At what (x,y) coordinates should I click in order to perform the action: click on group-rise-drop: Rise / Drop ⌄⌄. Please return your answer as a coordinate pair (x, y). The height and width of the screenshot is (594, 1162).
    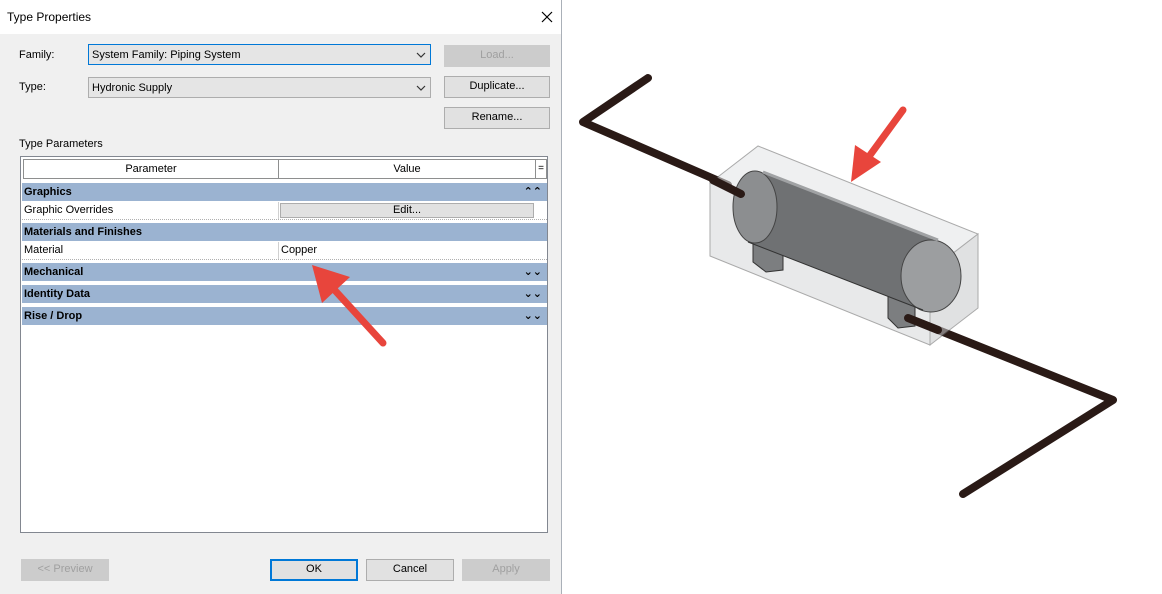
    Looking at the image, I should click on (284, 316).